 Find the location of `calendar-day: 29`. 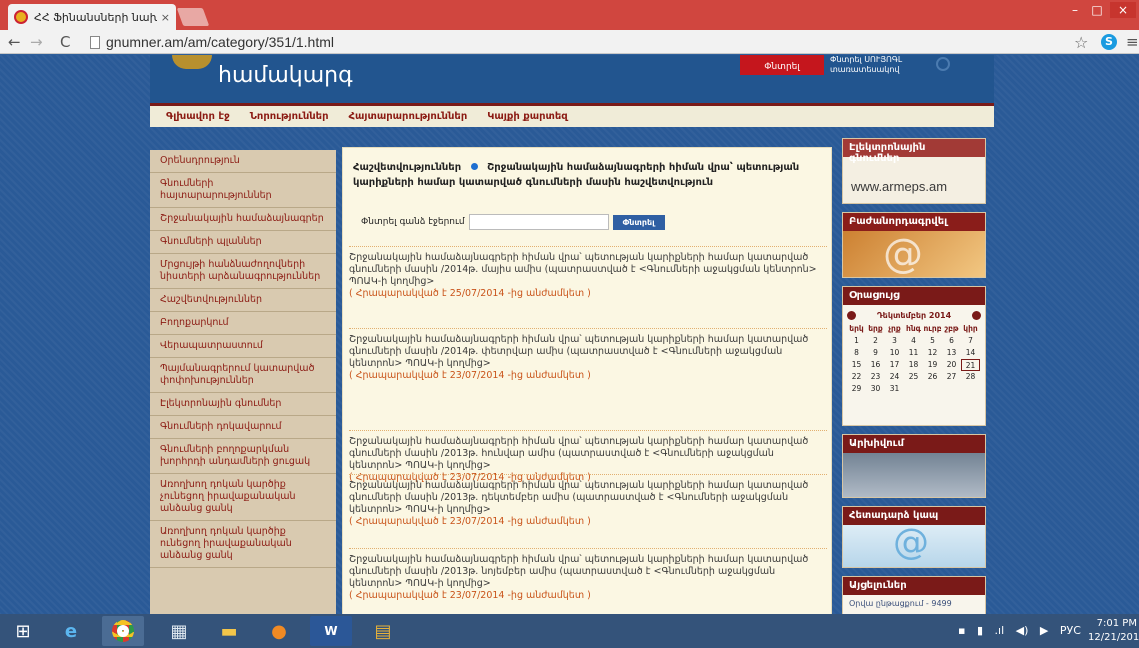

calendar-day: 29 is located at coordinates (856, 389).